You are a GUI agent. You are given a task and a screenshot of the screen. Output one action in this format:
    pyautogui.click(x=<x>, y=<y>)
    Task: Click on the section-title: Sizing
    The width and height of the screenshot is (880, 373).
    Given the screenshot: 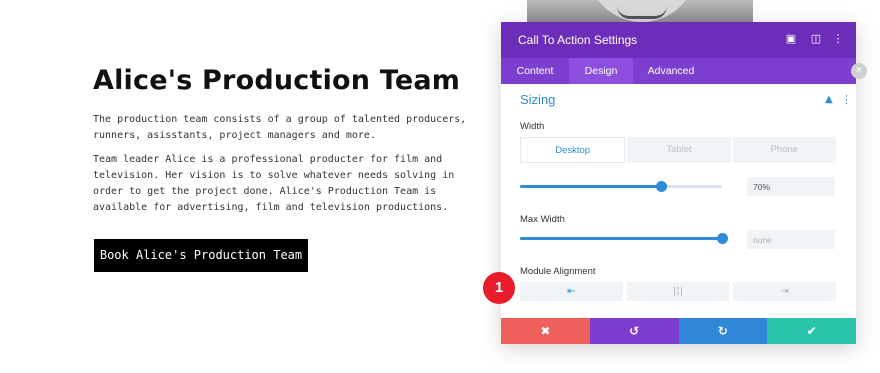 What is the action you would take?
    pyautogui.click(x=537, y=99)
    